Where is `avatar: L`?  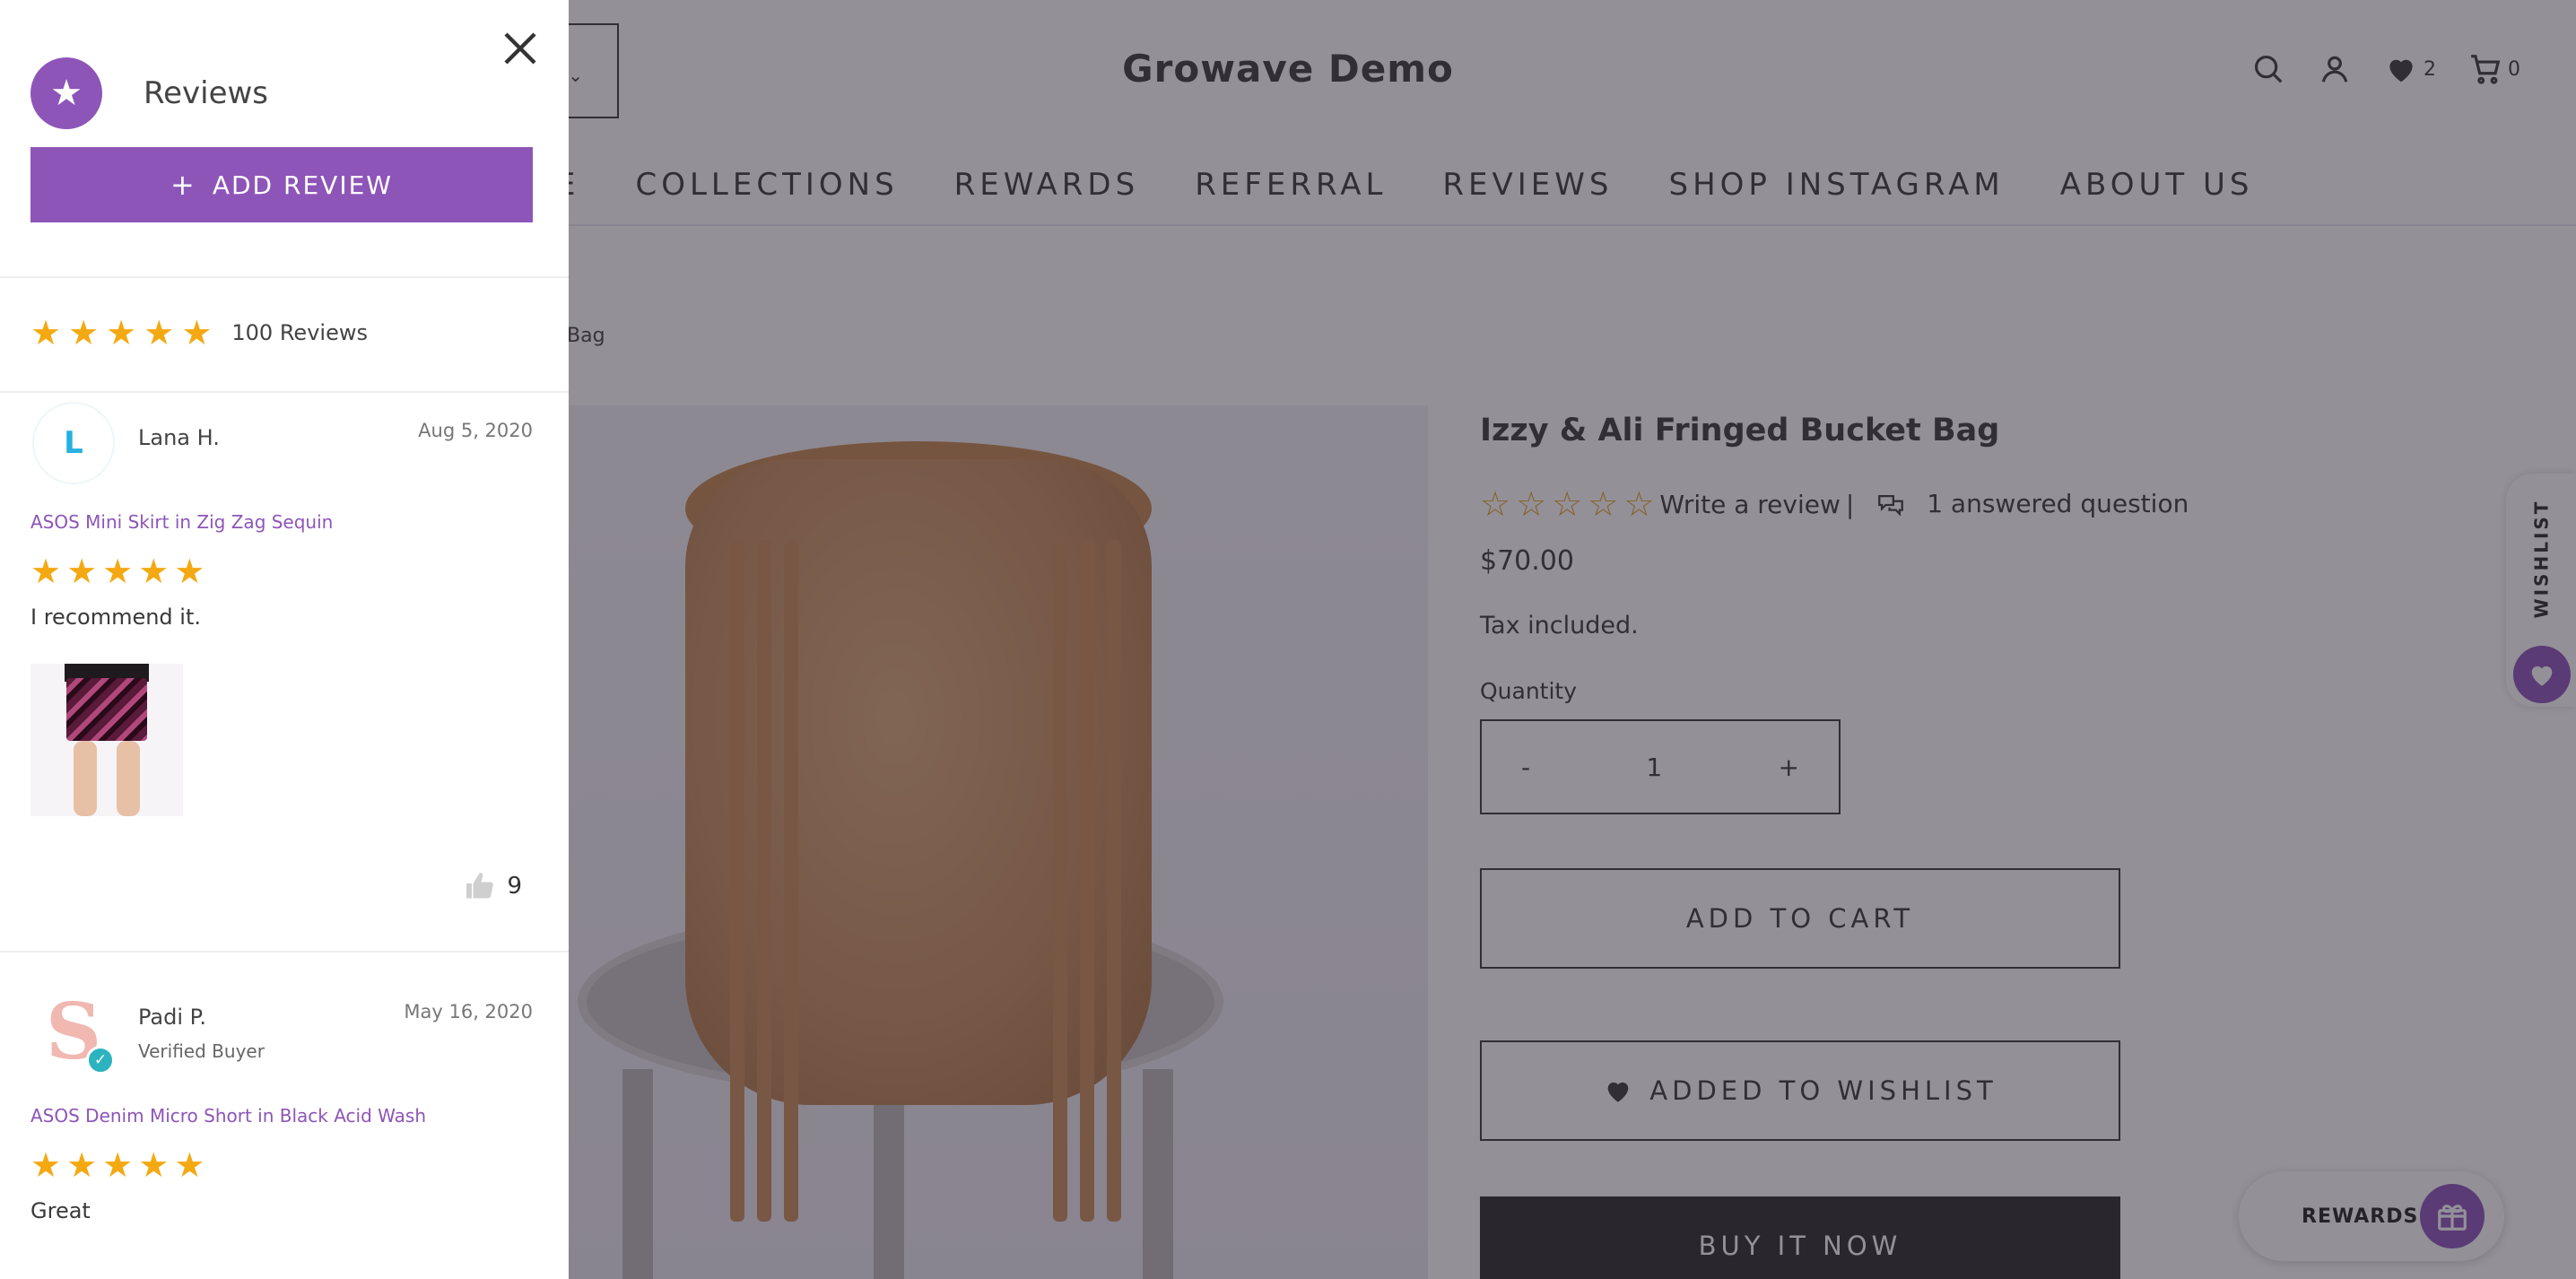
avatar: L is located at coordinates (73, 443).